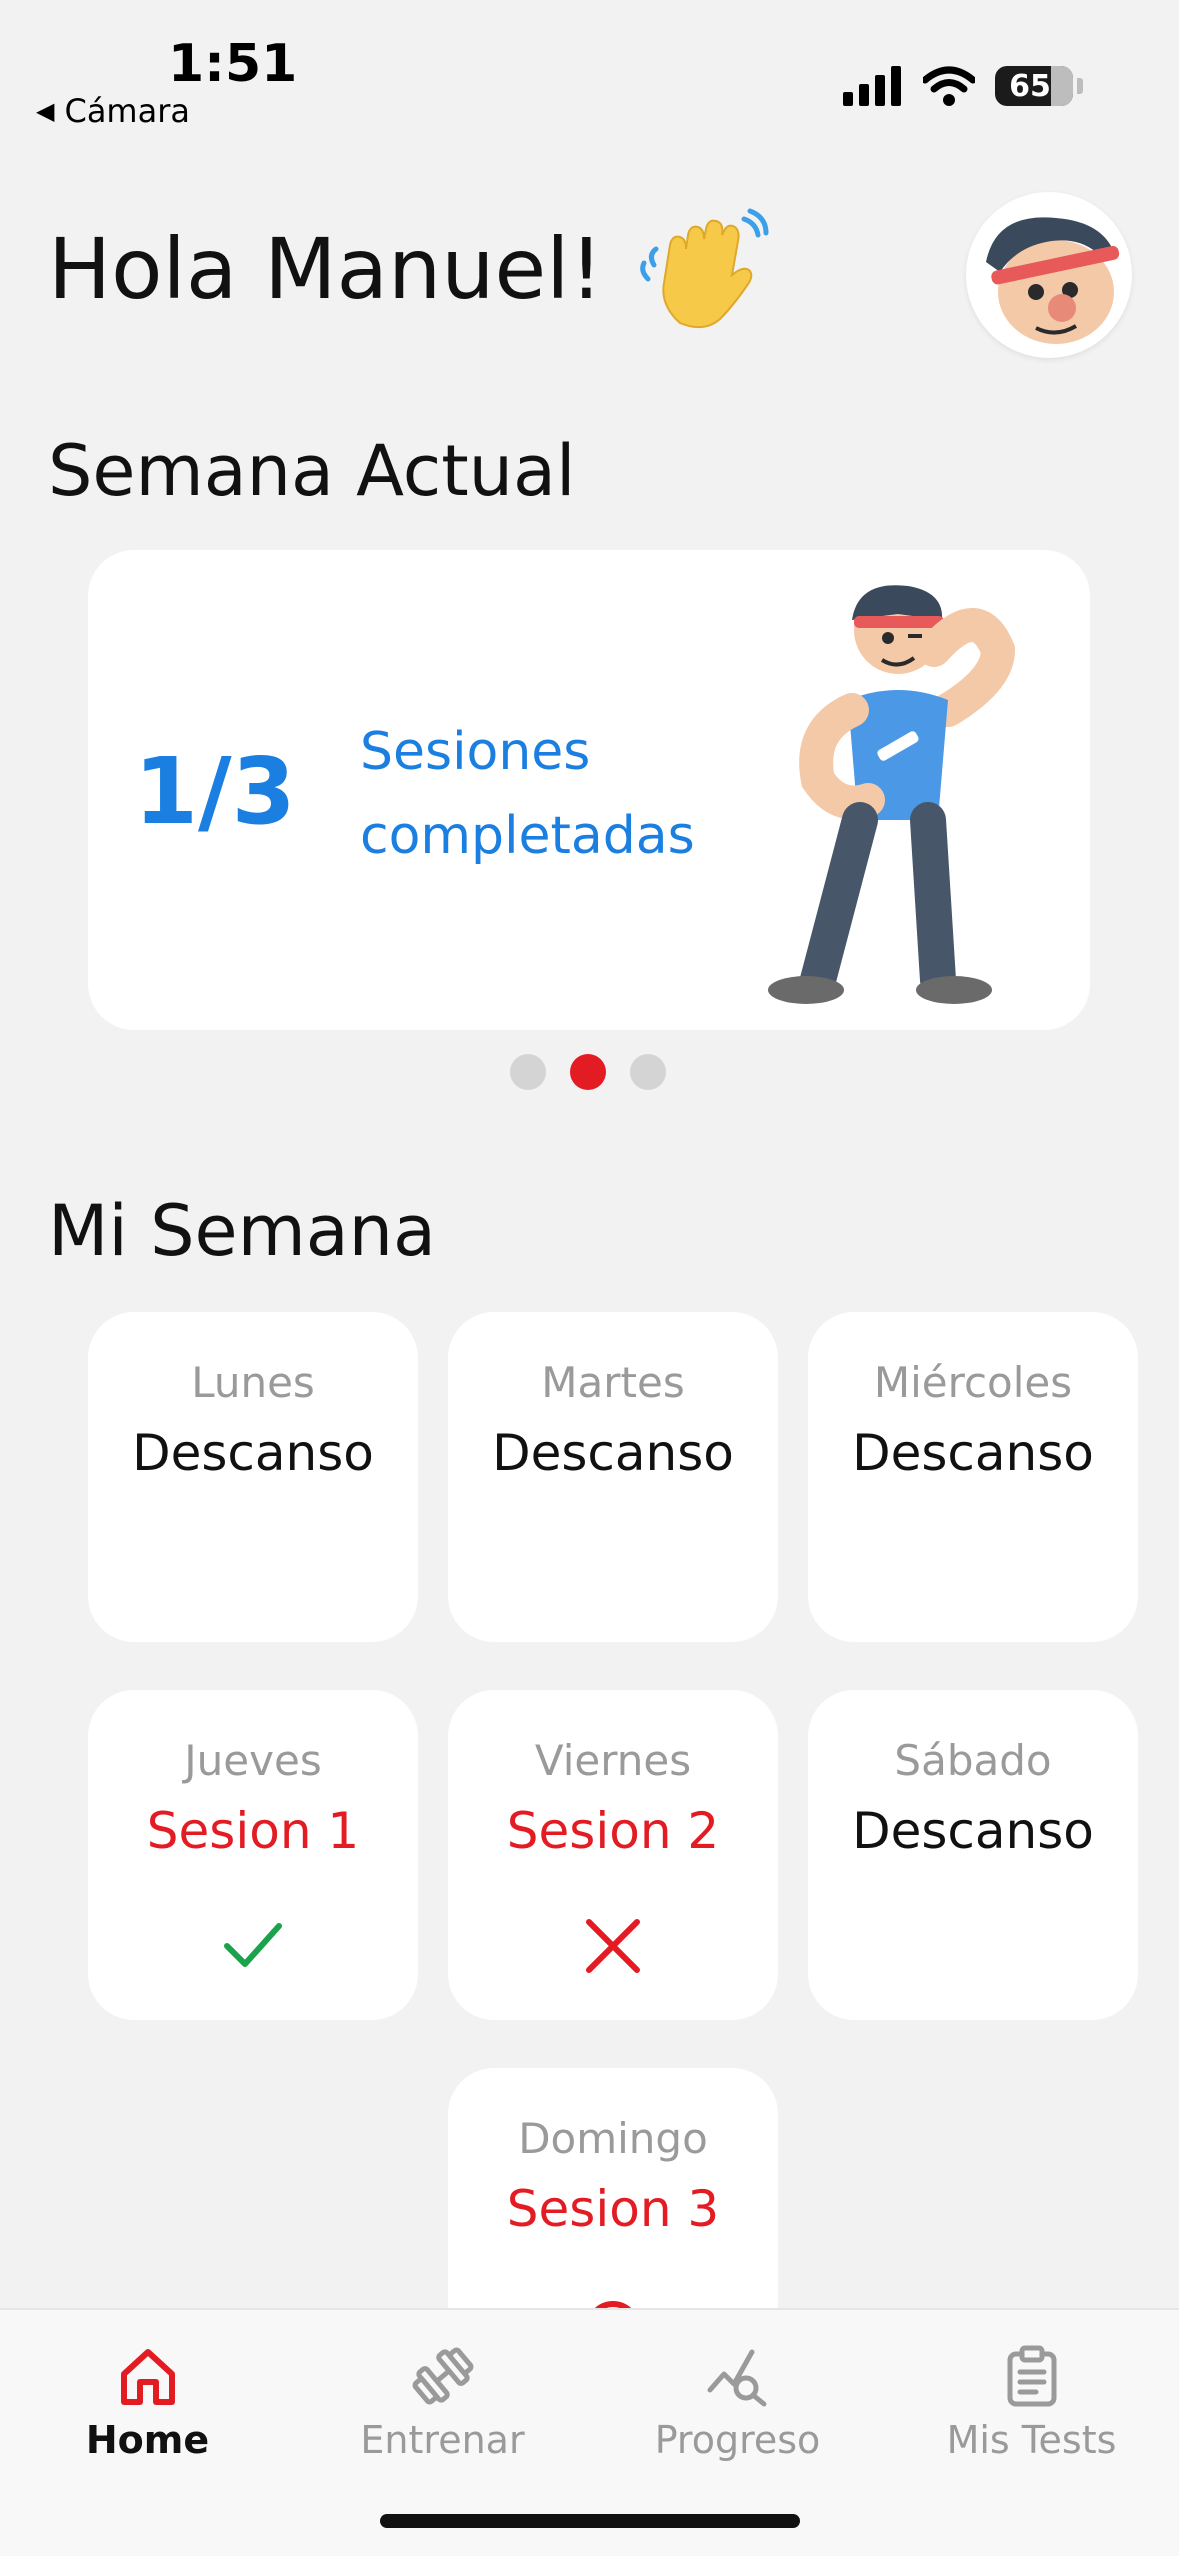  Describe the element at coordinates (326, 269) in the screenshot. I see `greeting-title: Hola Manuel!` at that location.